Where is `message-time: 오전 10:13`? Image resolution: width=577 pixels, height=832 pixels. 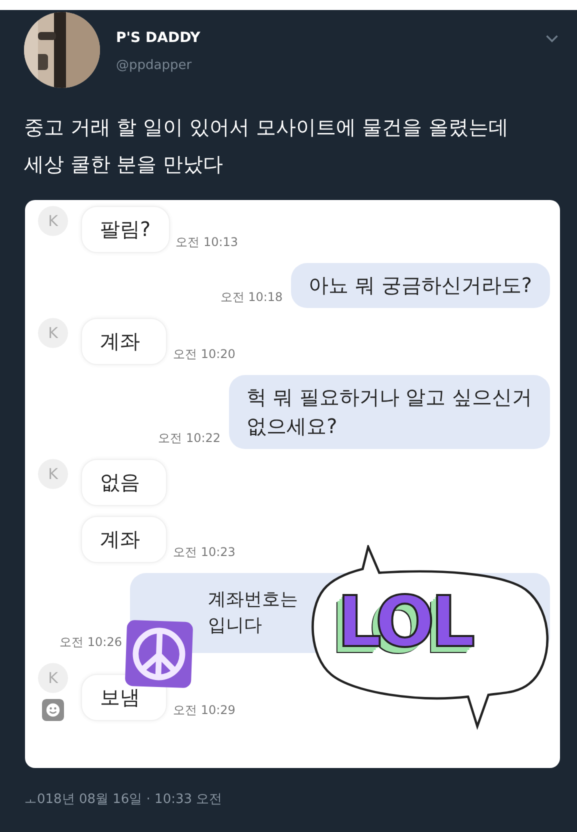 message-time: 오전 10:13 is located at coordinates (207, 242).